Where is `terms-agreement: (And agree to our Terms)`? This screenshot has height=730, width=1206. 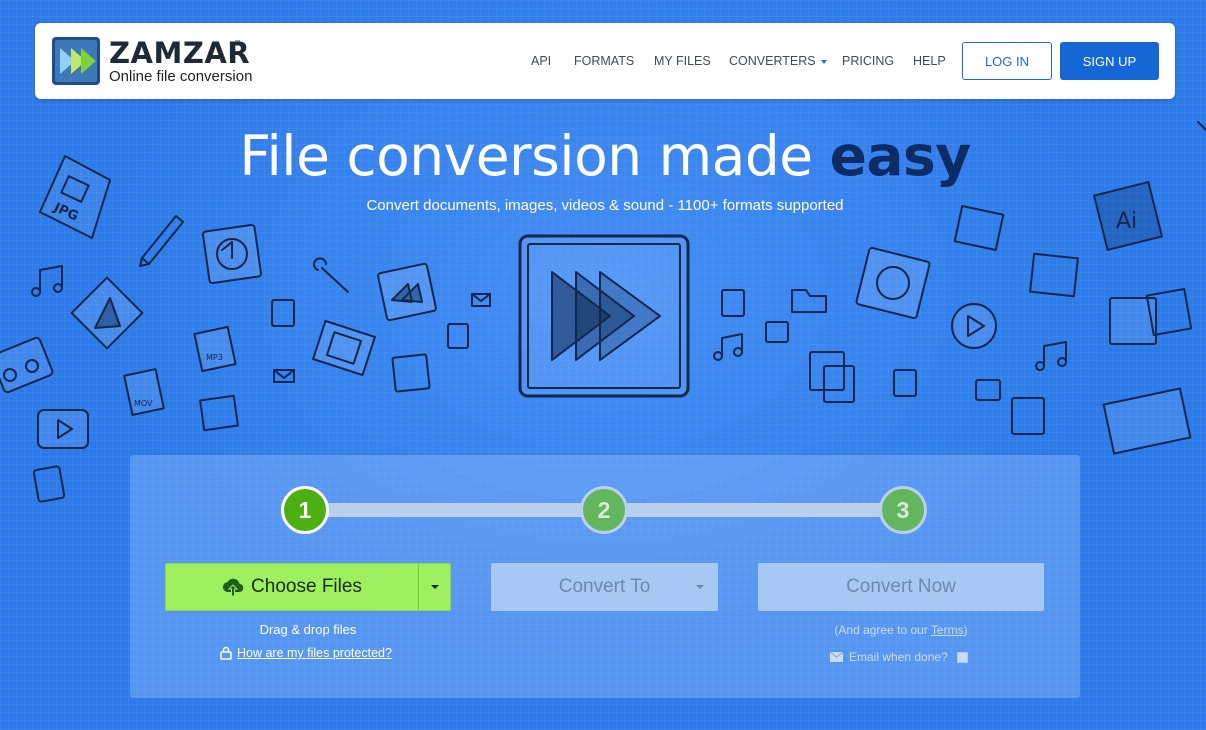
terms-agreement: (And agree to our Terms) is located at coordinates (901, 630).